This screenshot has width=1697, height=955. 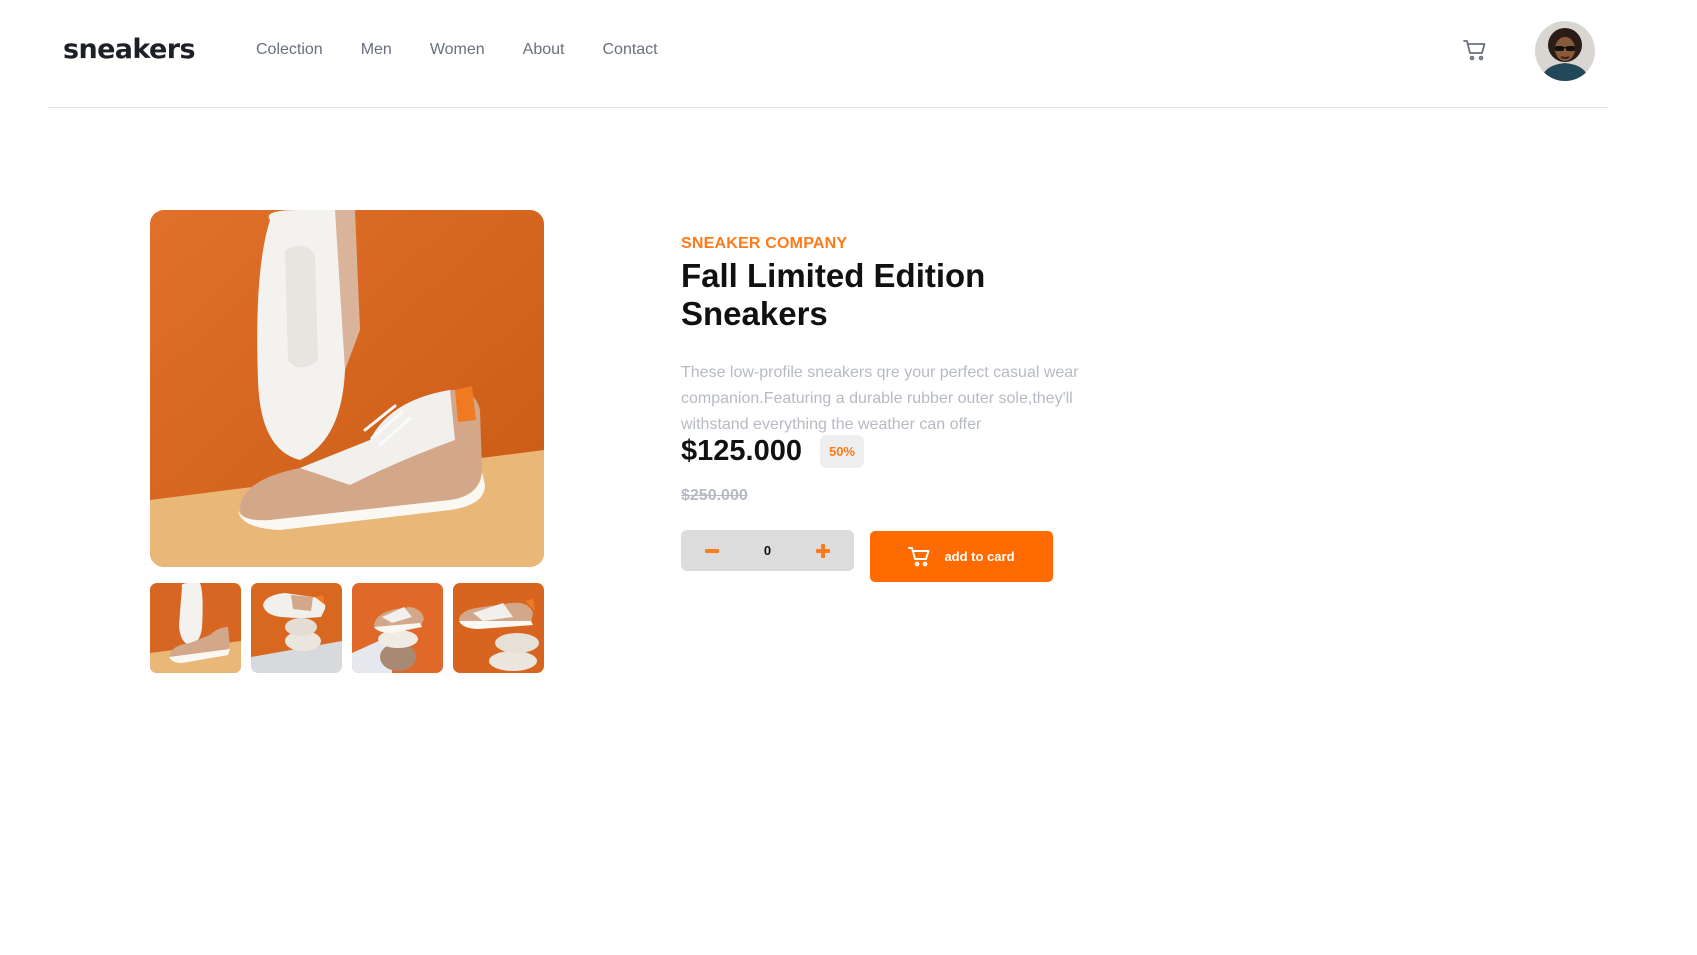 I want to click on minus-icon, so click(x=712, y=551).